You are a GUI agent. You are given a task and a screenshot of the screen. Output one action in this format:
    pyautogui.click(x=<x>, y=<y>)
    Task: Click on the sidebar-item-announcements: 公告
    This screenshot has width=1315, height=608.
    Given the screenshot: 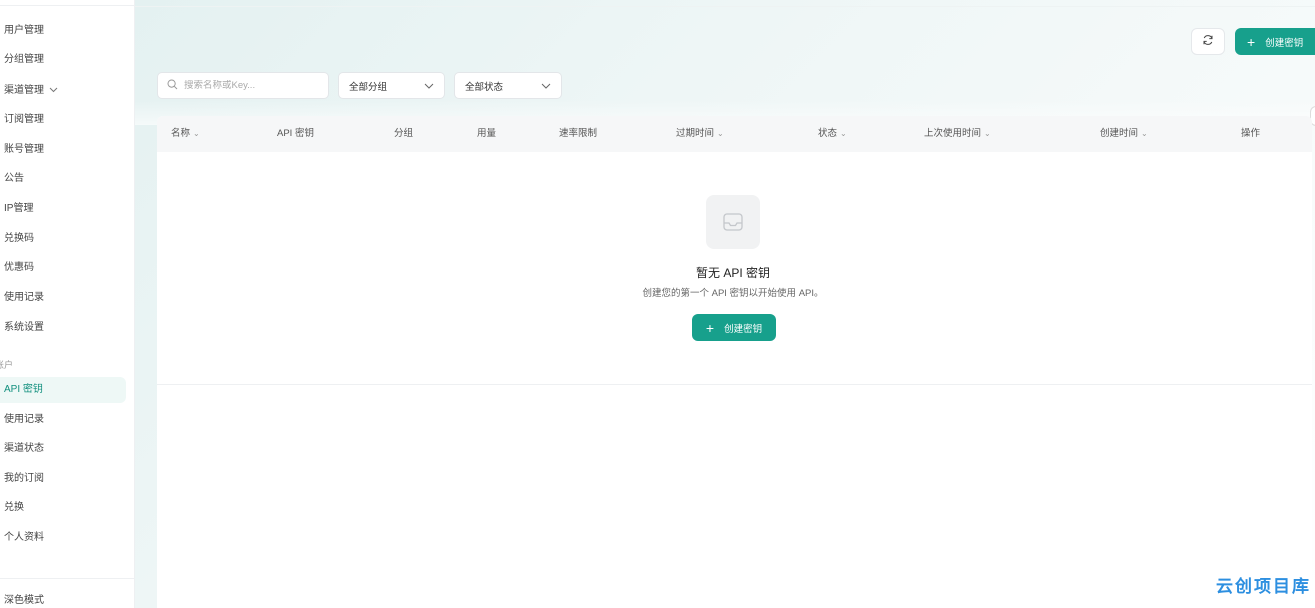 What is the action you would take?
    pyautogui.click(x=63, y=179)
    